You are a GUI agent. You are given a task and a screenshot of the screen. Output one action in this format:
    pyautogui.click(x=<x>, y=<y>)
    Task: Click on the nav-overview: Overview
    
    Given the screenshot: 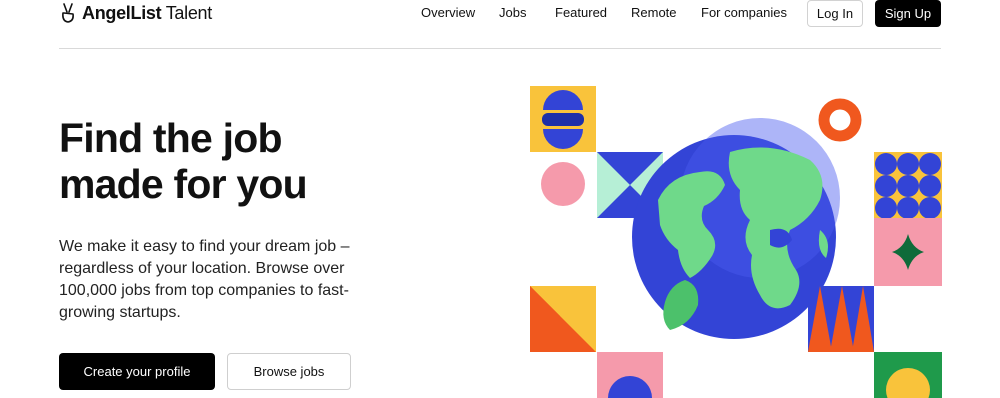 What is the action you would take?
    pyautogui.click(x=448, y=12)
    